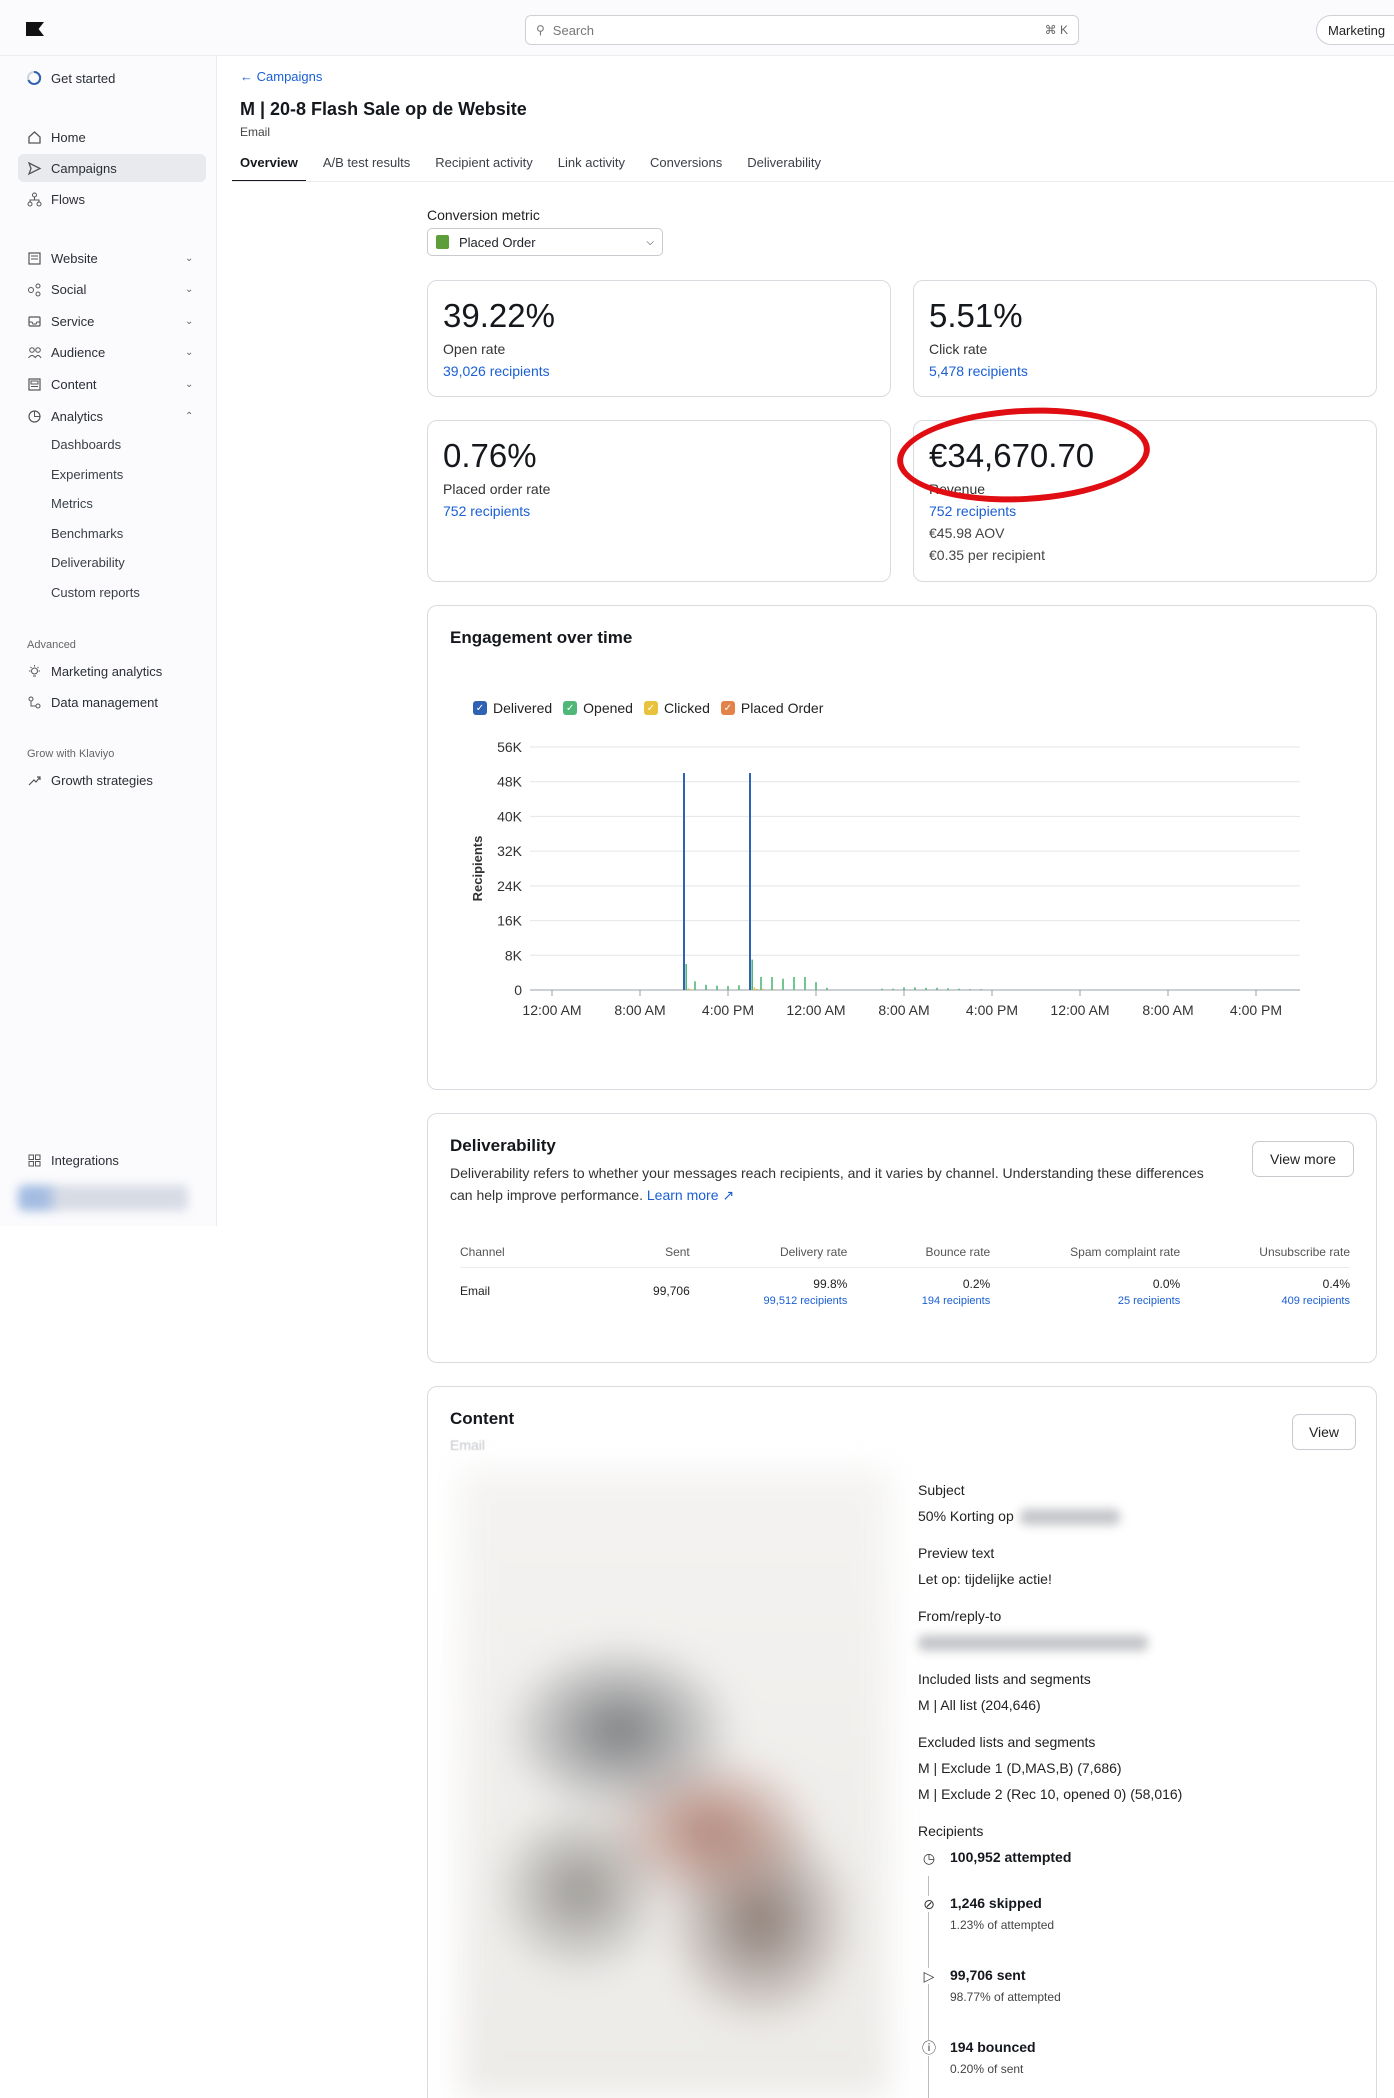 The width and height of the screenshot is (1394, 2098). What do you see at coordinates (523, 708) in the screenshot?
I see `legend-label: Delivered` at bounding box center [523, 708].